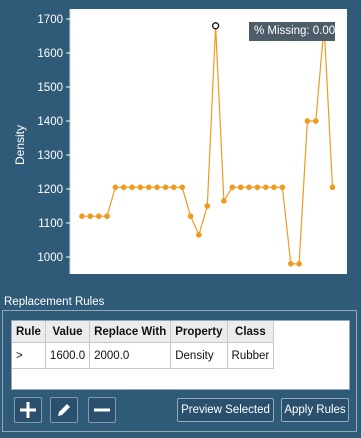  Describe the element at coordinates (29, 332) in the screenshot. I see `column-header-rule: Rule` at that location.